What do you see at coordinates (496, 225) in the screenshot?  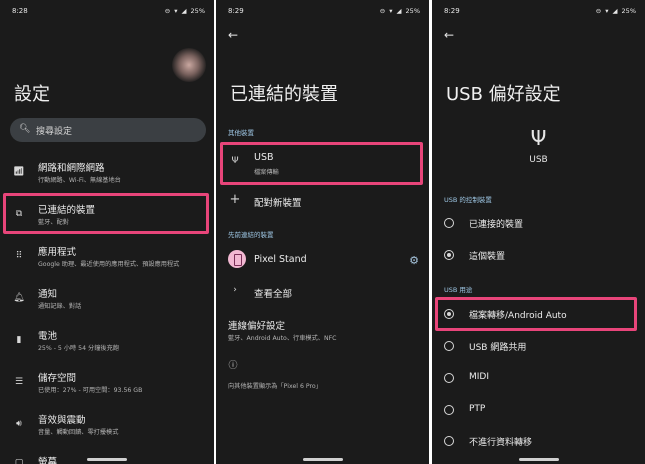 I see `option-label: 已連接的裝置` at bounding box center [496, 225].